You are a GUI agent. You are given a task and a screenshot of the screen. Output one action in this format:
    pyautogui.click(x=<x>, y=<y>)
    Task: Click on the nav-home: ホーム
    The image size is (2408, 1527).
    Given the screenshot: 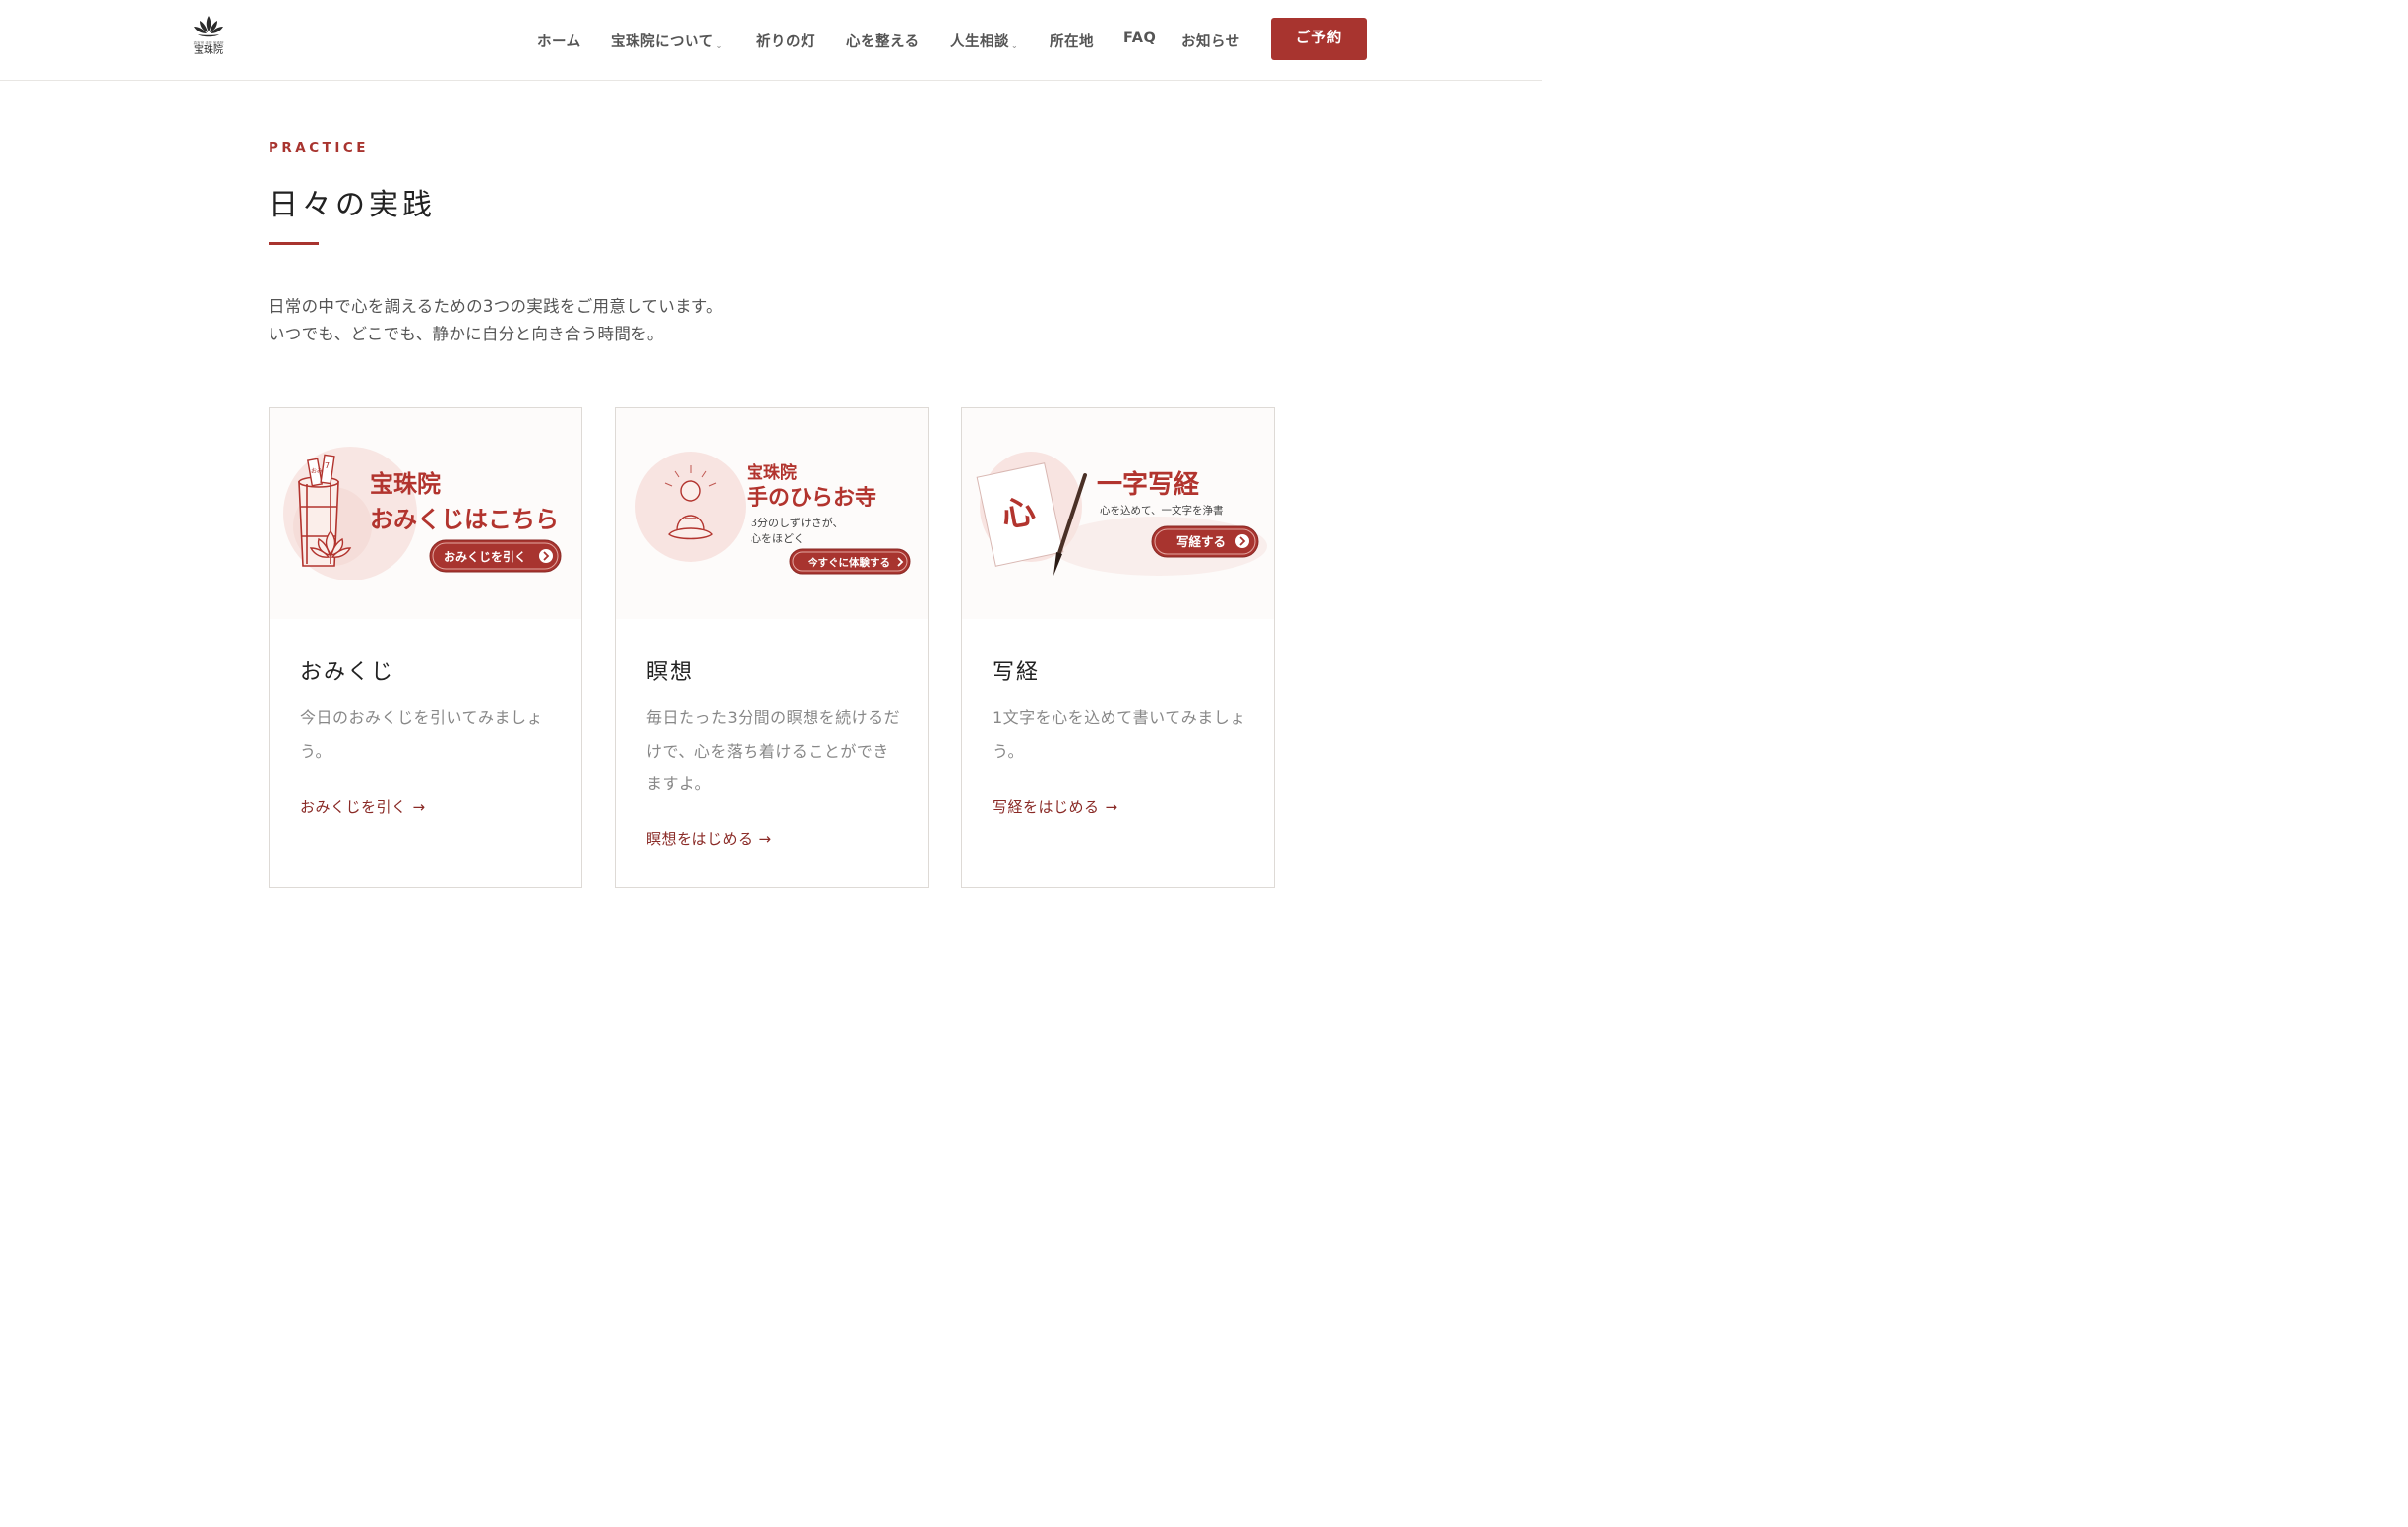 What is the action you would take?
    pyautogui.click(x=559, y=41)
    